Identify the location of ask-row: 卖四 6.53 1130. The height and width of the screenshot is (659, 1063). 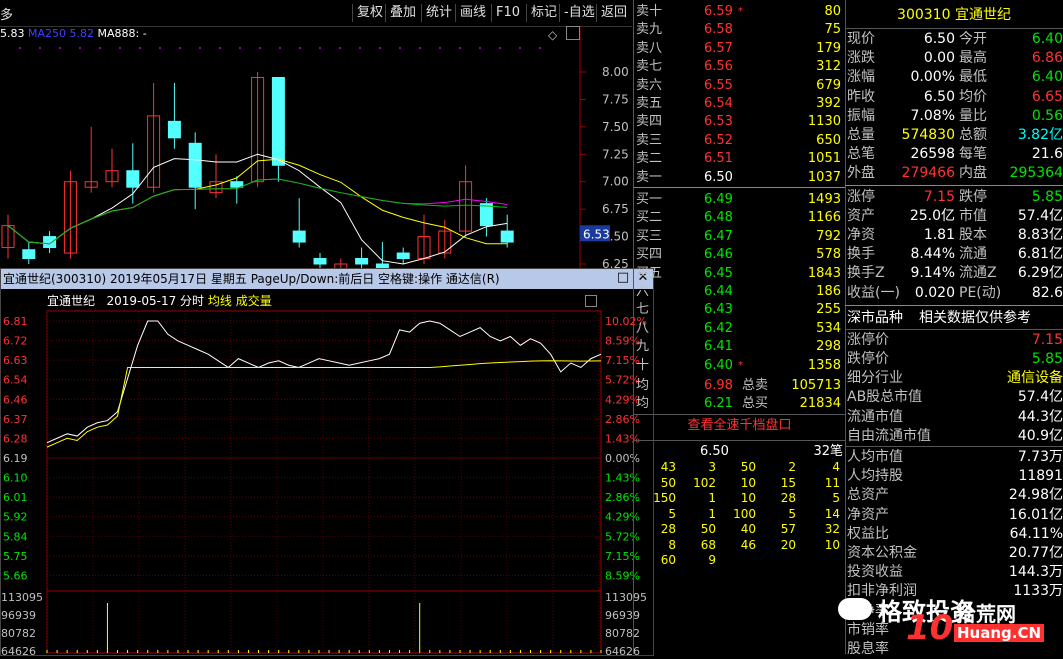
(739, 121).